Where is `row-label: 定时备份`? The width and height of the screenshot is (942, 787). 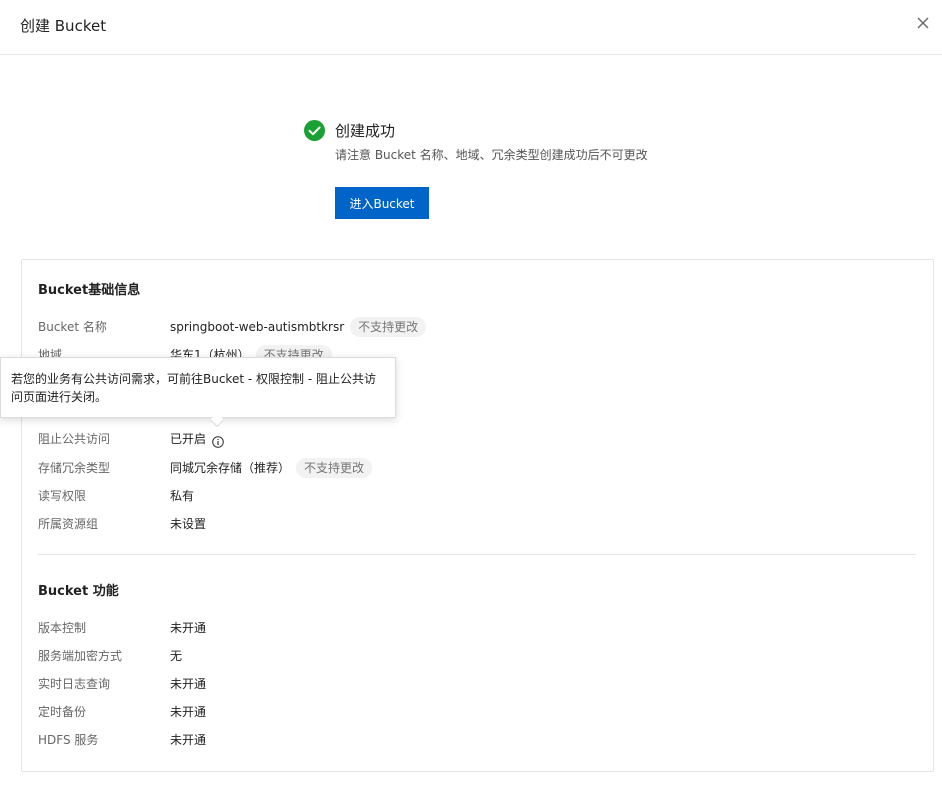 row-label: 定时备份 is located at coordinates (62, 712).